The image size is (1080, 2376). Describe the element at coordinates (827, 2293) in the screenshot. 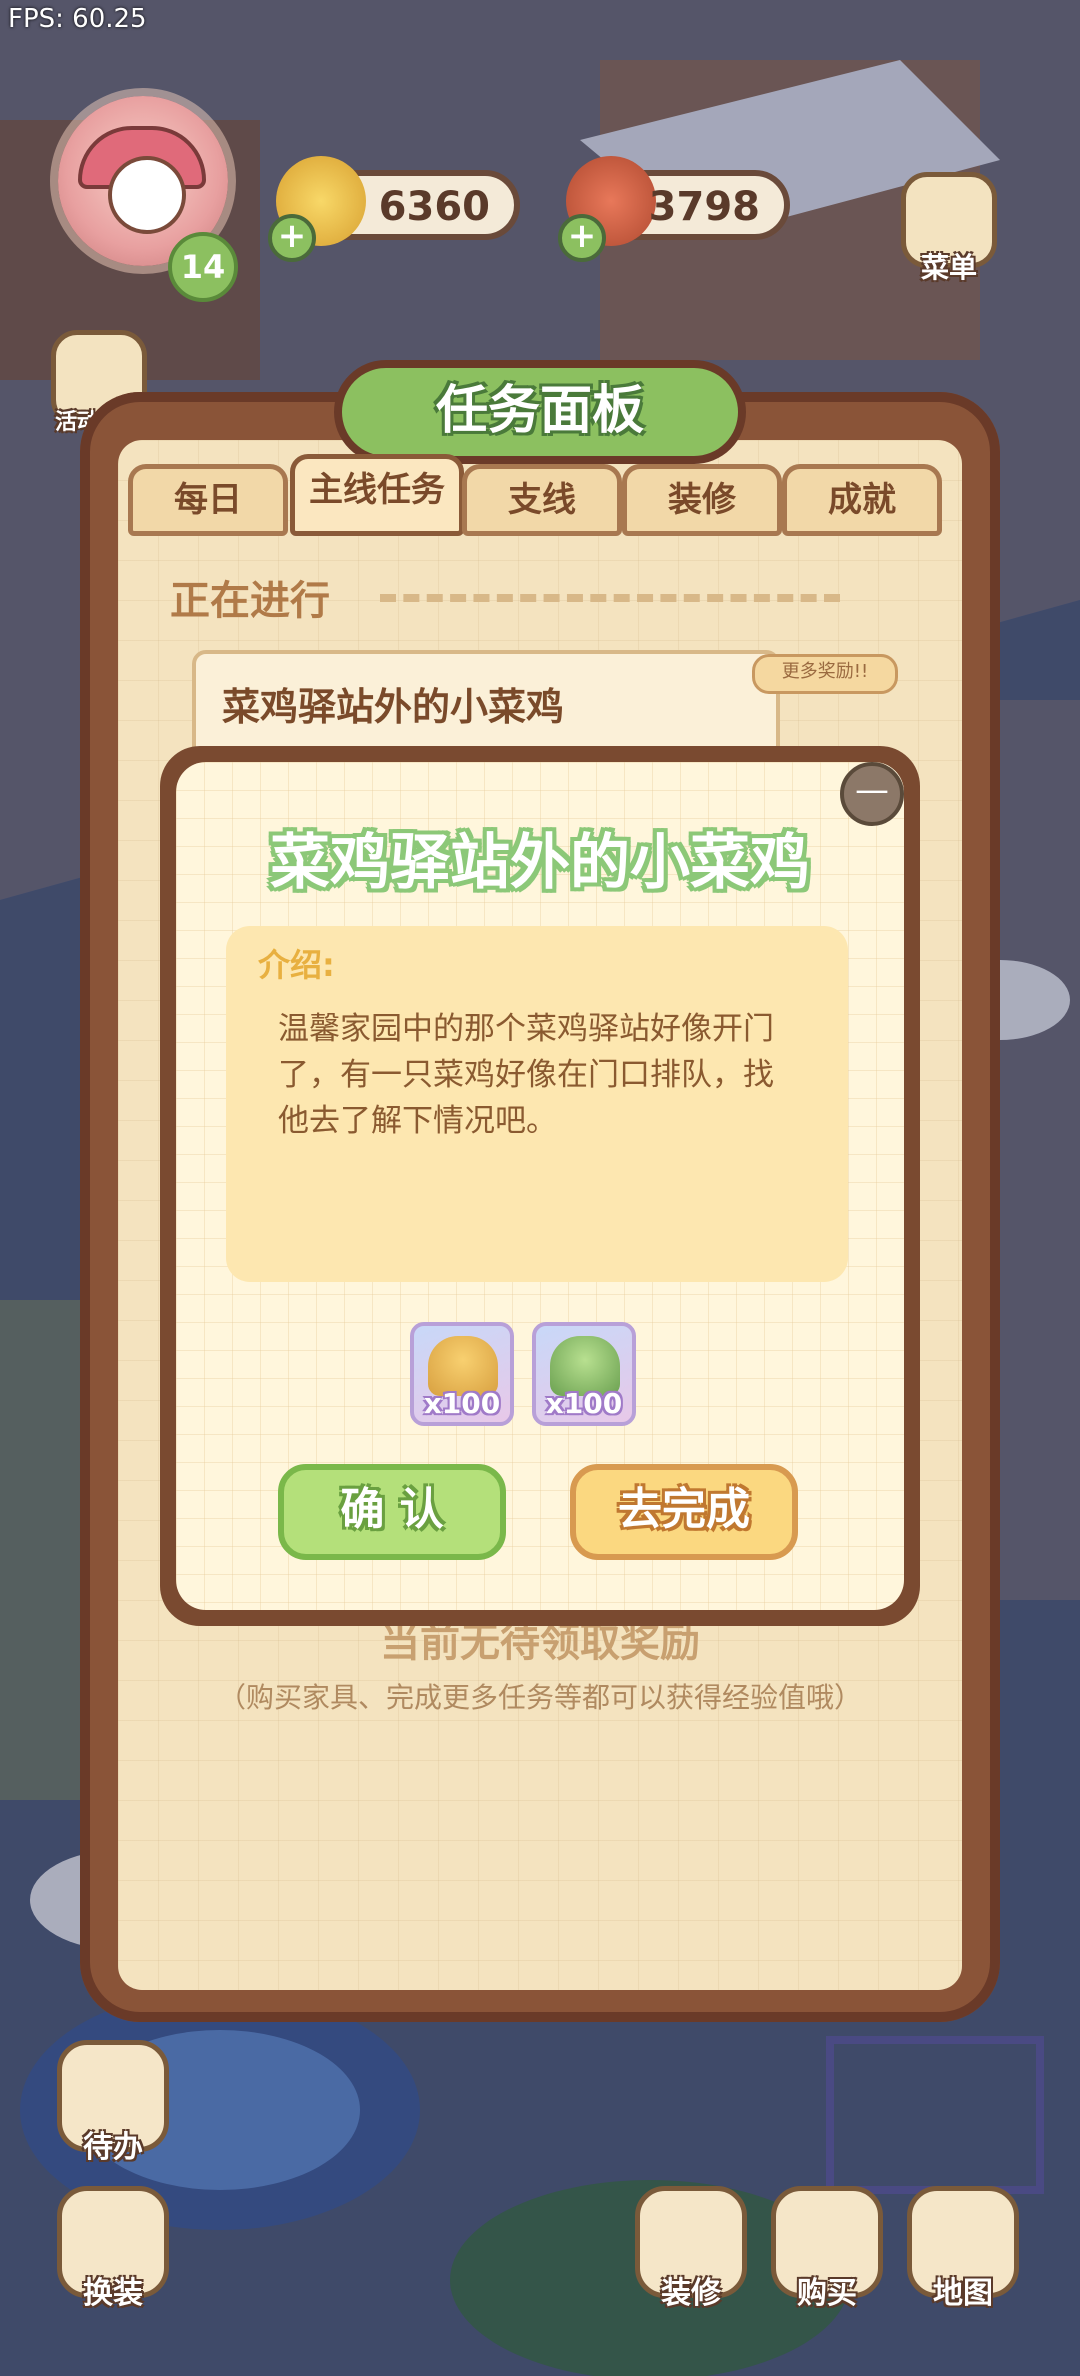

I see `shop-label: 购买` at that location.